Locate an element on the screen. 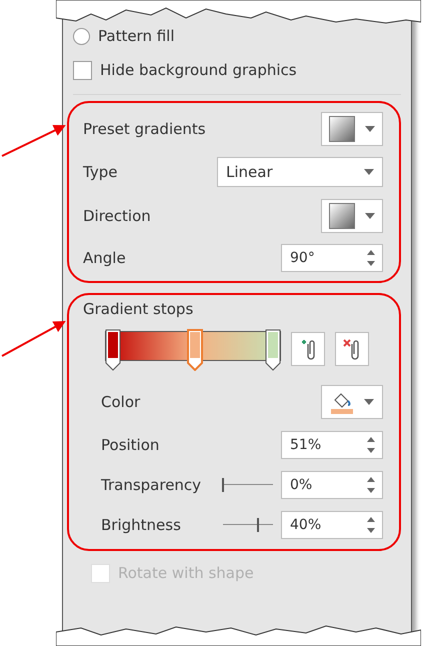  direction-dropdown is located at coordinates (352, 216).